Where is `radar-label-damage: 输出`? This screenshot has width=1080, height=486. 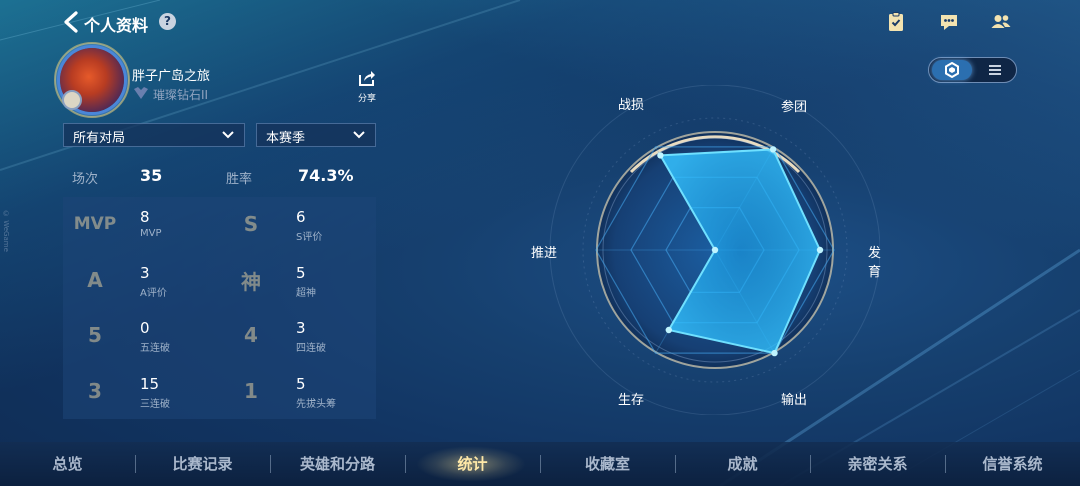
radar-label-damage: 输出 is located at coordinates (794, 400).